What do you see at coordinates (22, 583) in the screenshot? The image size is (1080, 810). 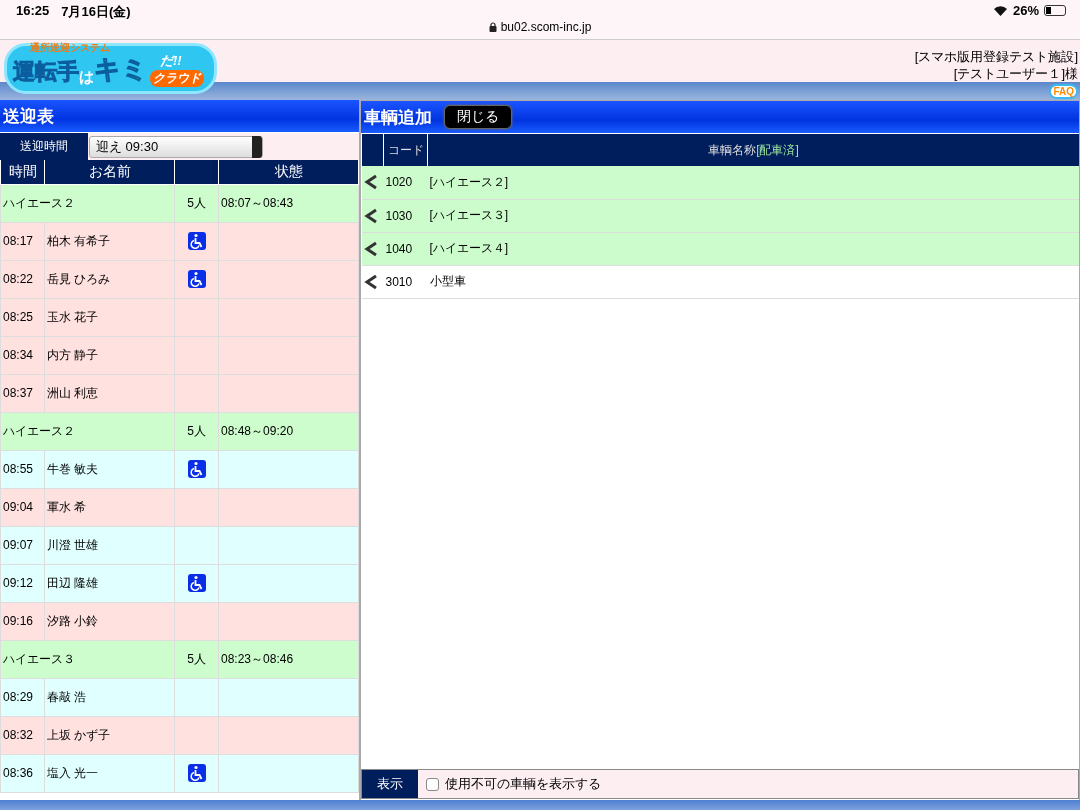 I see `time-cell: 09:12` at bounding box center [22, 583].